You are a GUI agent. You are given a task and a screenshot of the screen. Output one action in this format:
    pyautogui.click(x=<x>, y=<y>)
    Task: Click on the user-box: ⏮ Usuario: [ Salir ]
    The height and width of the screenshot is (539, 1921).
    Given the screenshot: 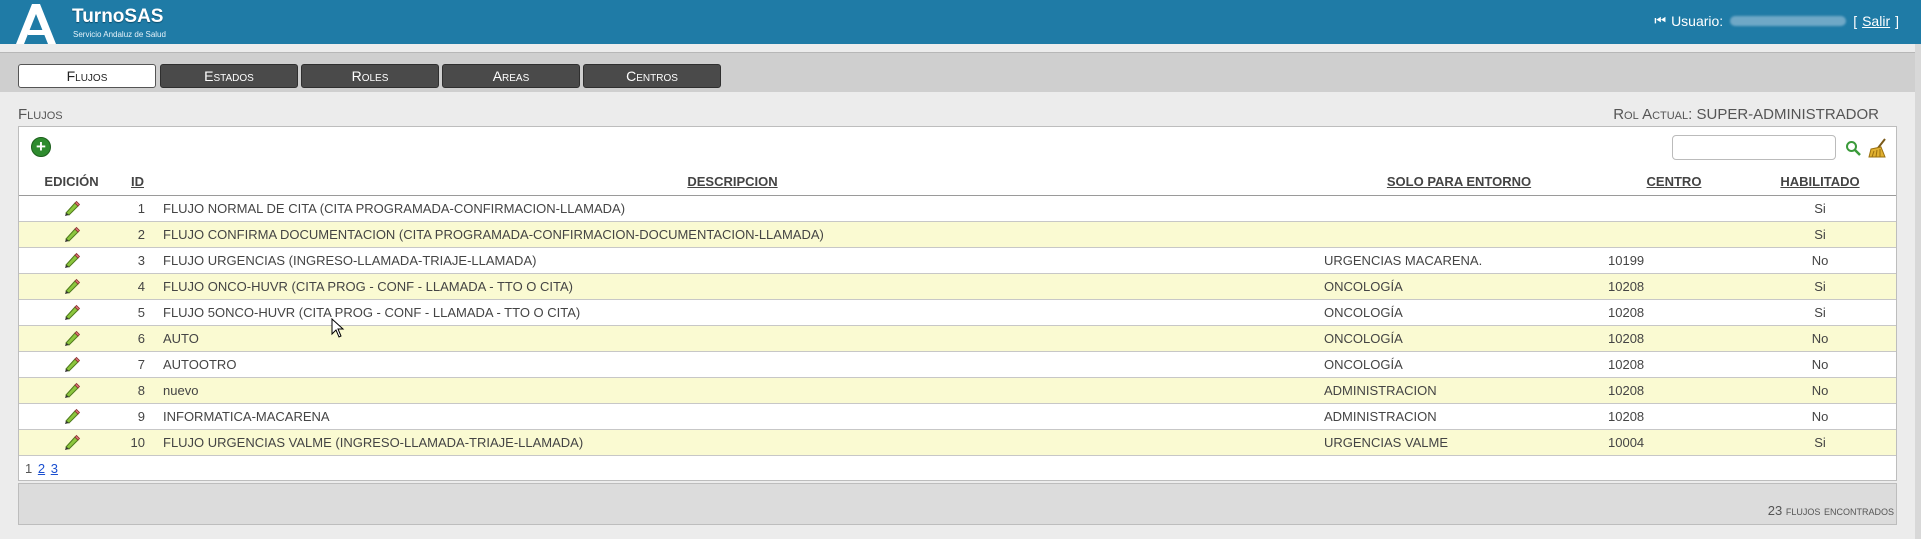 What is the action you would take?
    pyautogui.click(x=1776, y=21)
    